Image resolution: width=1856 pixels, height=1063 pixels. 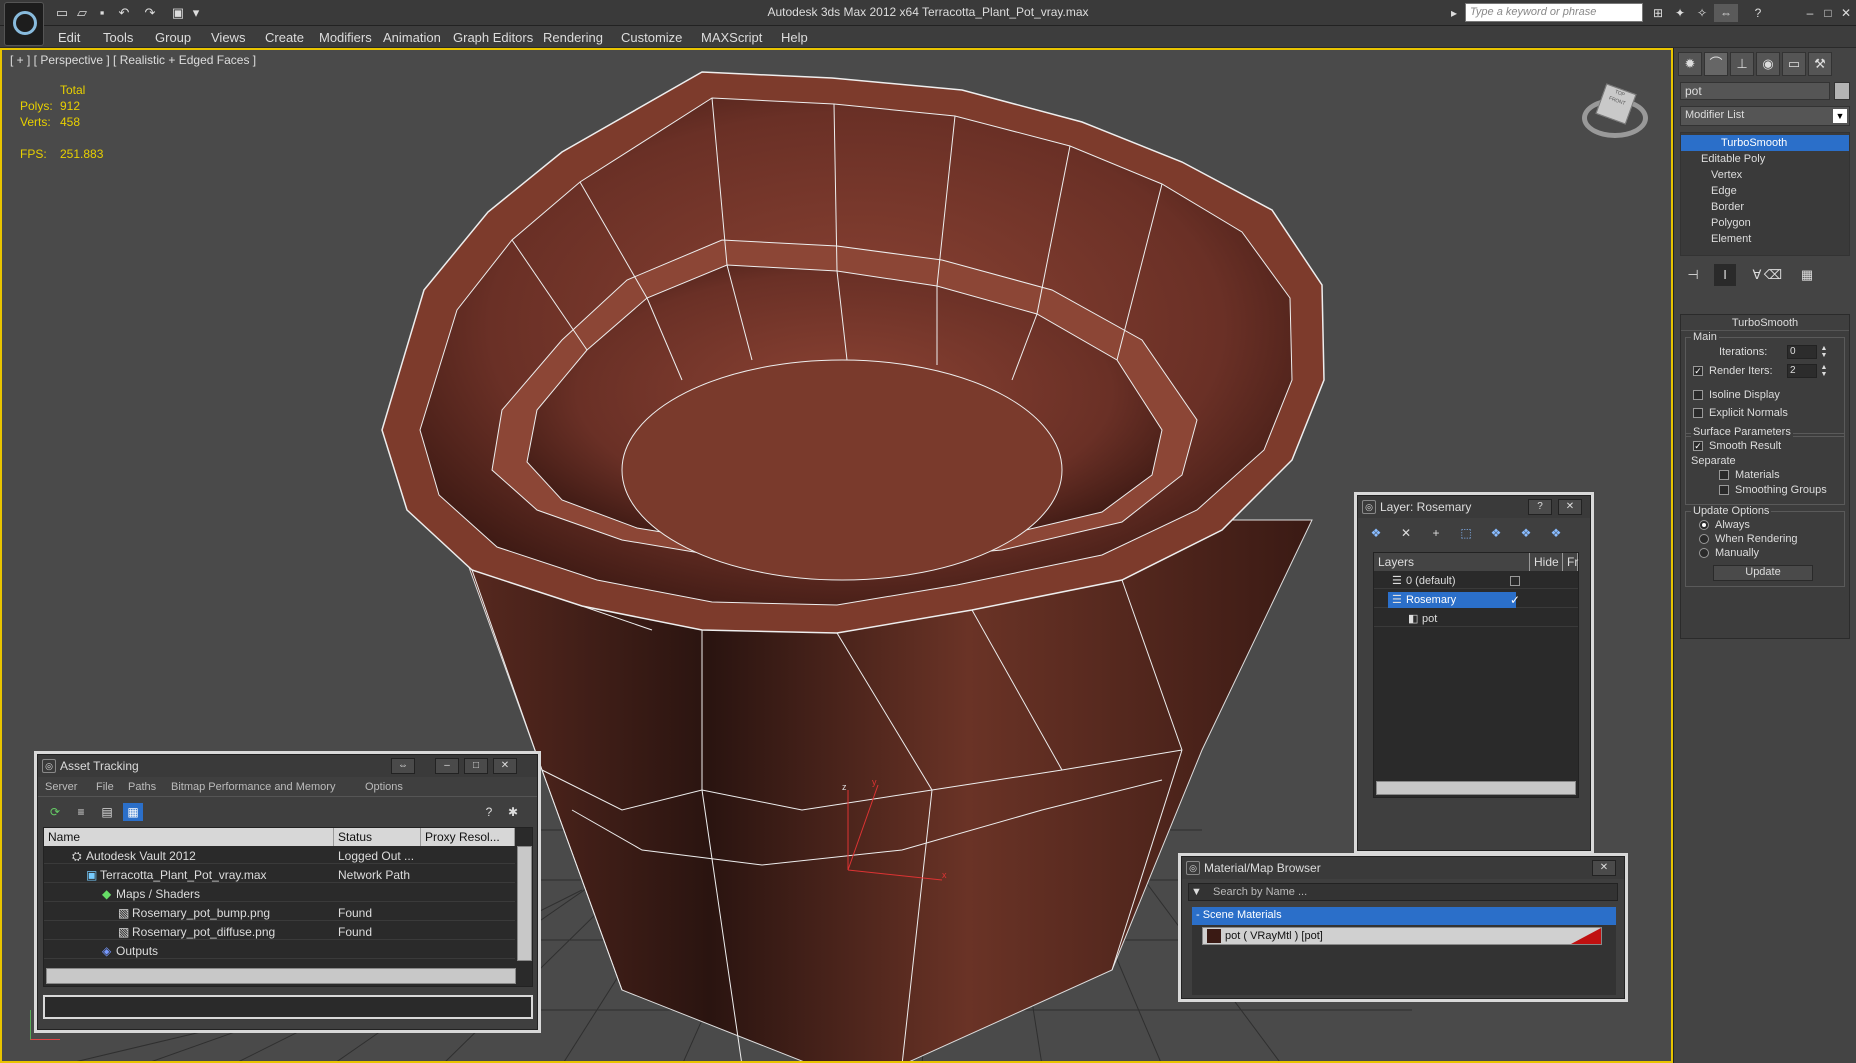 What do you see at coordinates (1604, 868) in the screenshot?
I see `material-browser-close-button: ✕` at bounding box center [1604, 868].